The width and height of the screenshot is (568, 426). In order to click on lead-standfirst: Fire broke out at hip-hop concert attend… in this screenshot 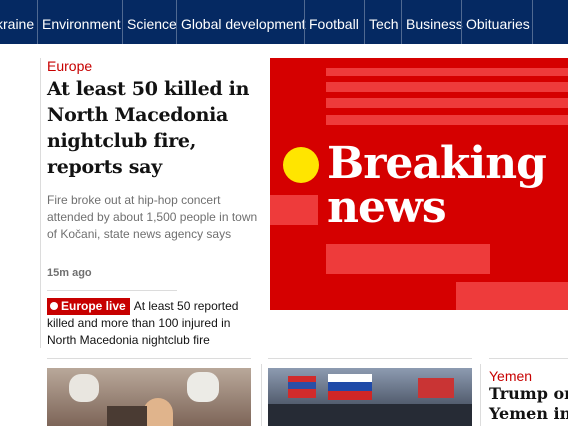, I will do `click(152, 217)`.